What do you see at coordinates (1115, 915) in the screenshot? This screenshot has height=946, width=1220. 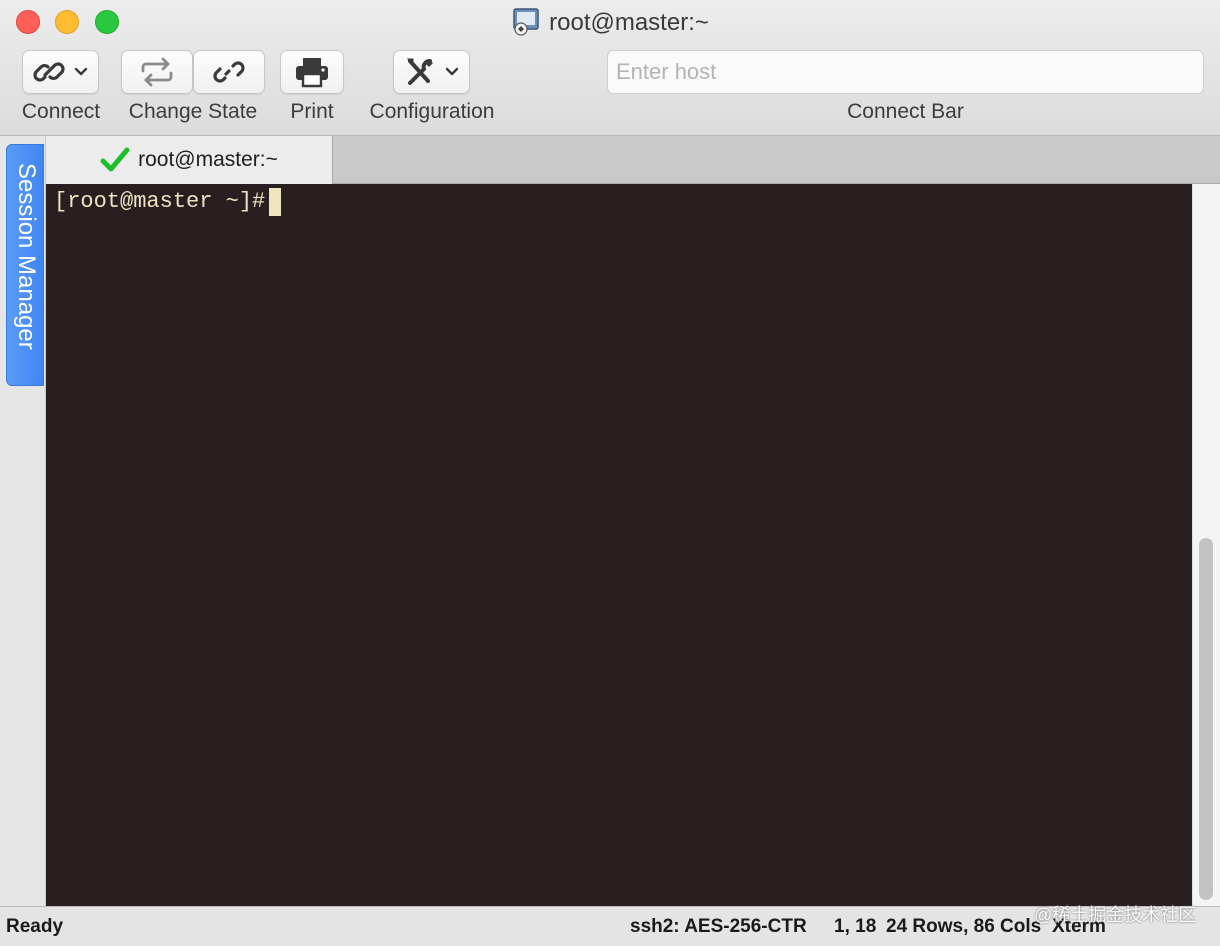 I see `watermark-text: @稀土掘金技术社区` at bounding box center [1115, 915].